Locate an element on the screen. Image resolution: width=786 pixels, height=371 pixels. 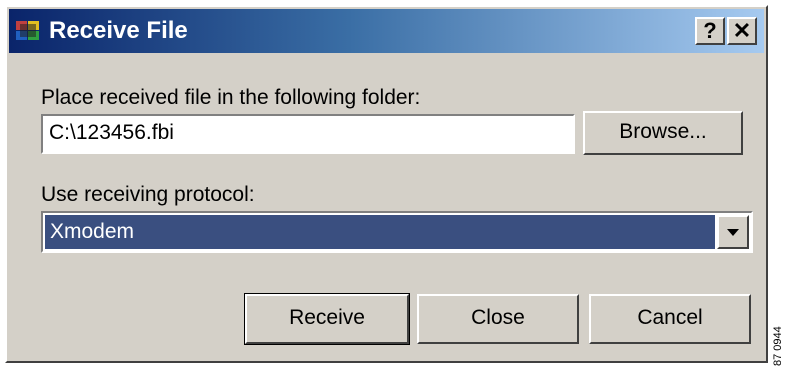
protocol-selected-value: Xmodem is located at coordinates (380, 232).